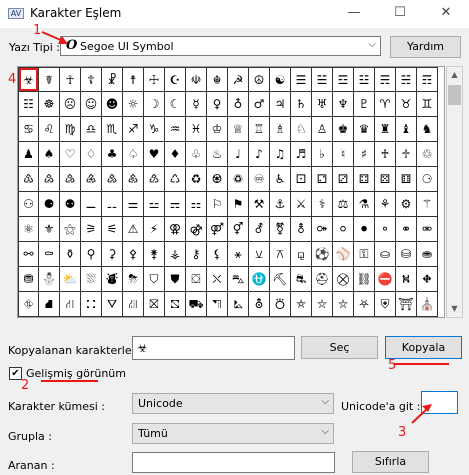 Image resolution: width=469 pixels, height=475 pixels. I want to click on character-cell: ☶, so click(427, 79).